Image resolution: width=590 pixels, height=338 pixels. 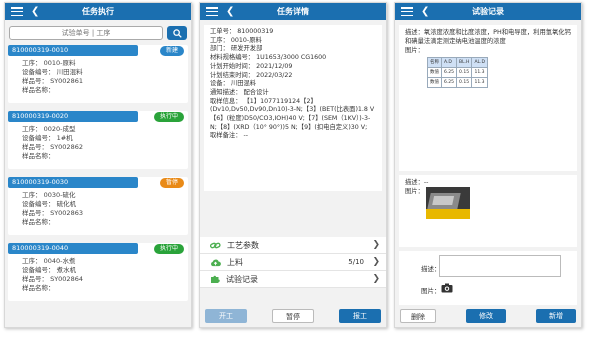 What do you see at coordinates (447, 288) in the screenshot?
I see `camera-icon` at bounding box center [447, 288].